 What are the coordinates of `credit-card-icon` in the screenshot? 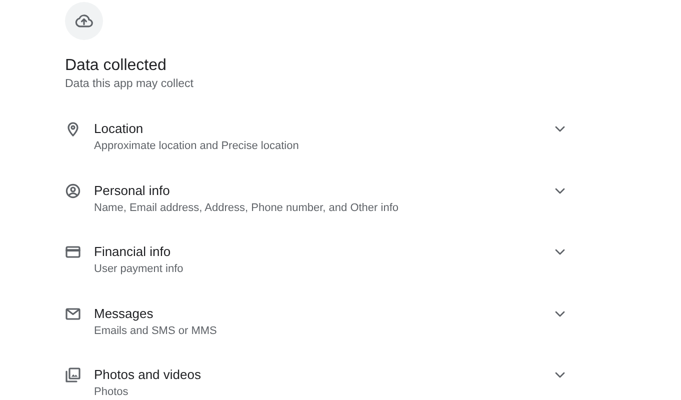 It's located at (73, 252).